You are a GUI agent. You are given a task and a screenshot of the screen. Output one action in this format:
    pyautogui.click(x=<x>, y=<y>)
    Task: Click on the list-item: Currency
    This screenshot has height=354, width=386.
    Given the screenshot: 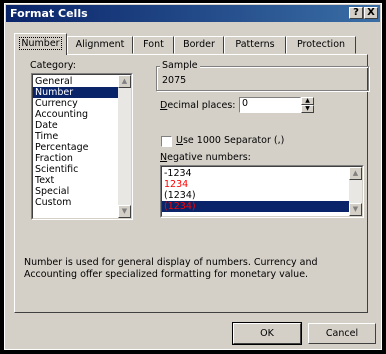 What is the action you would take?
    pyautogui.click(x=75, y=103)
    